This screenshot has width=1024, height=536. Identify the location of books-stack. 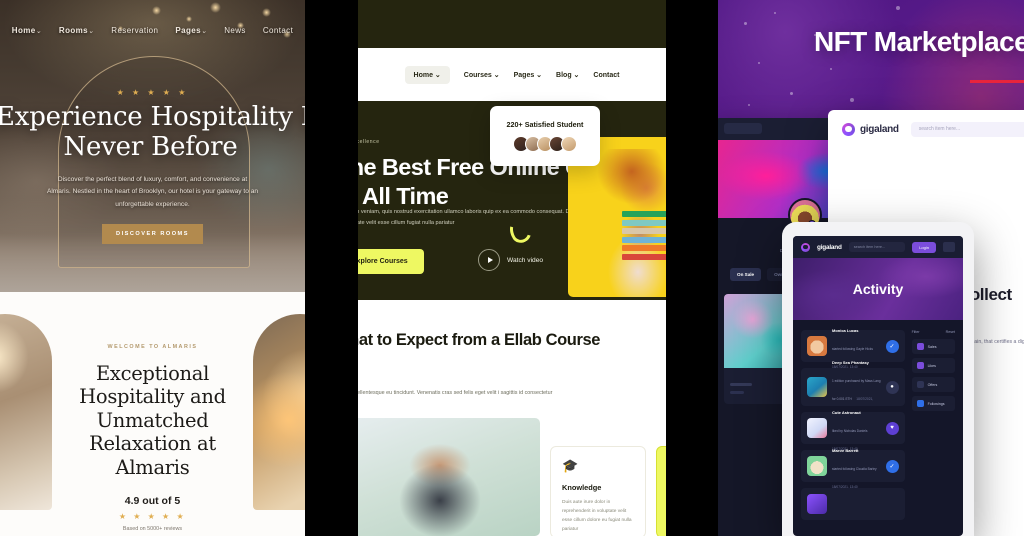
(644, 236).